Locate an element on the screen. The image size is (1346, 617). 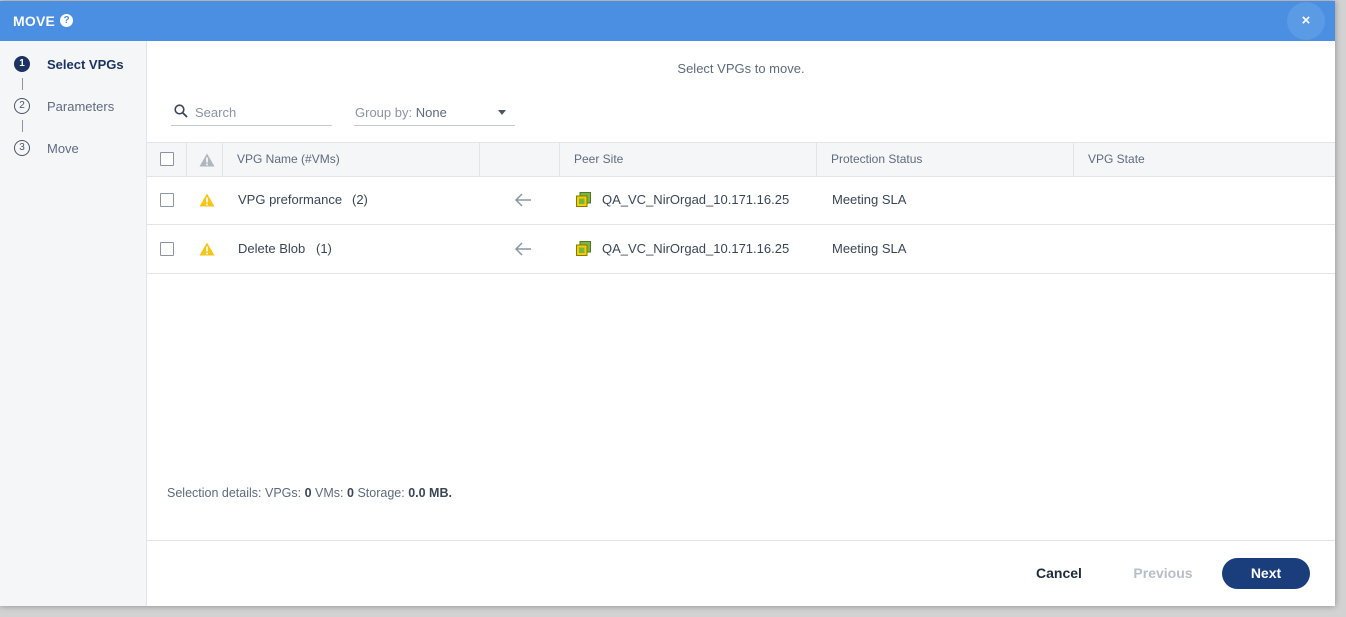
vpg-name: Delete Blob is located at coordinates (272, 248).